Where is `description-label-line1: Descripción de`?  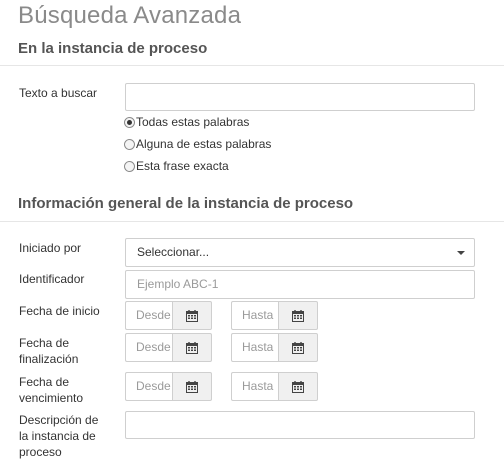
description-label-line1: Descripción de is located at coordinates (59, 420).